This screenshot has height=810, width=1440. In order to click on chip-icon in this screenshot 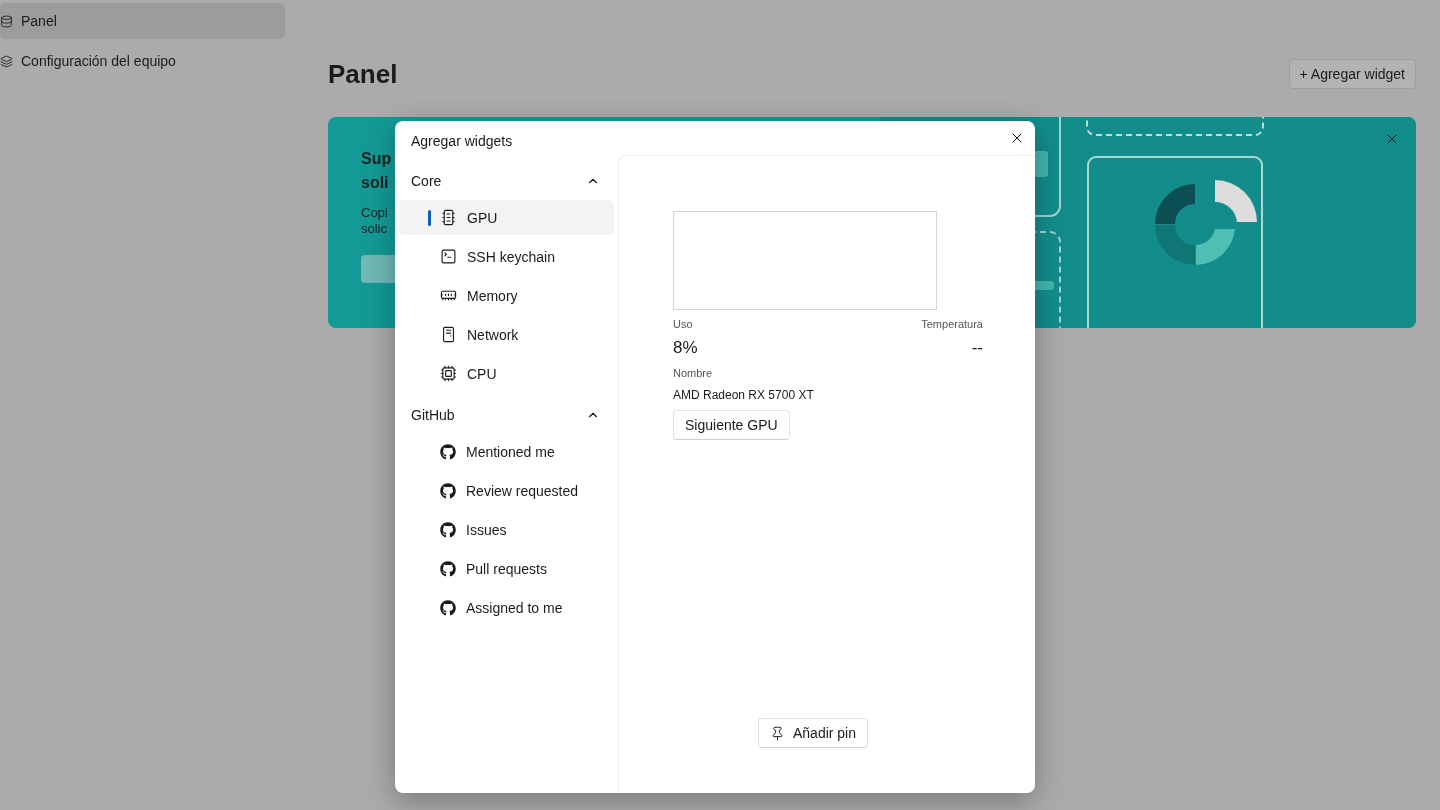, I will do `click(448, 217)`.